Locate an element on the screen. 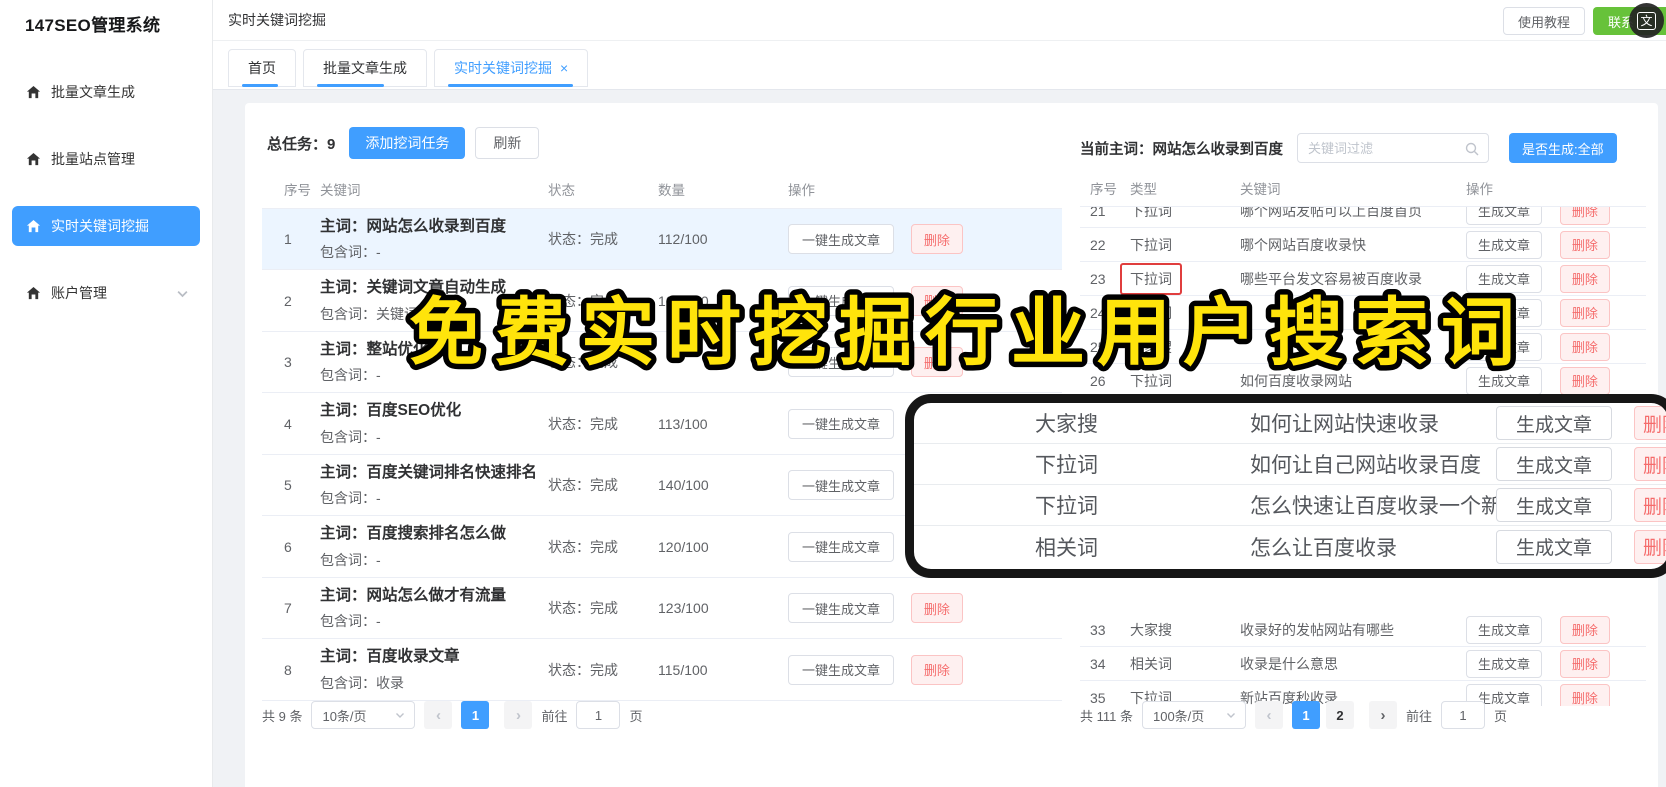 The height and width of the screenshot is (787, 1666). row-number: 2 is located at coordinates (288, 300).